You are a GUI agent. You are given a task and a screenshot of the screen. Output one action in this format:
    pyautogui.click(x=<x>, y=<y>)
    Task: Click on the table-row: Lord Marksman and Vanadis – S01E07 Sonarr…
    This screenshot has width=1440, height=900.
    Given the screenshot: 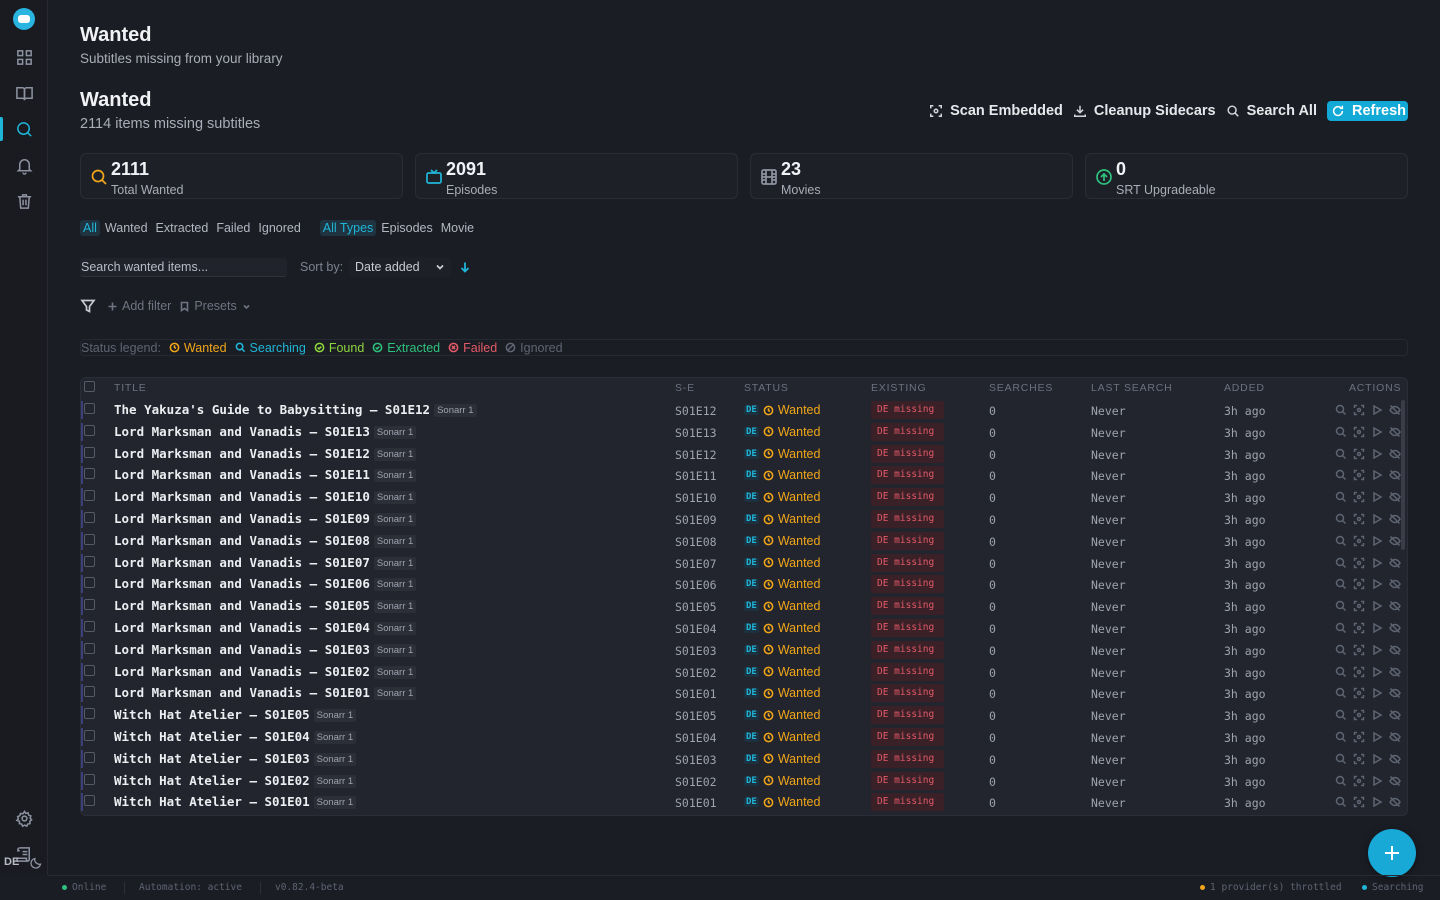 What is the action you would take?
    pyautogui.click(x=744, y=563)
    